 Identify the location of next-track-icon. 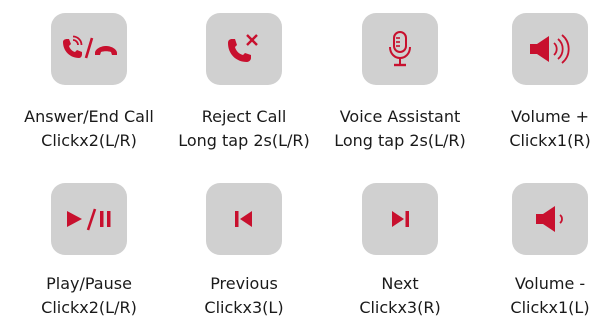
(400, 219).